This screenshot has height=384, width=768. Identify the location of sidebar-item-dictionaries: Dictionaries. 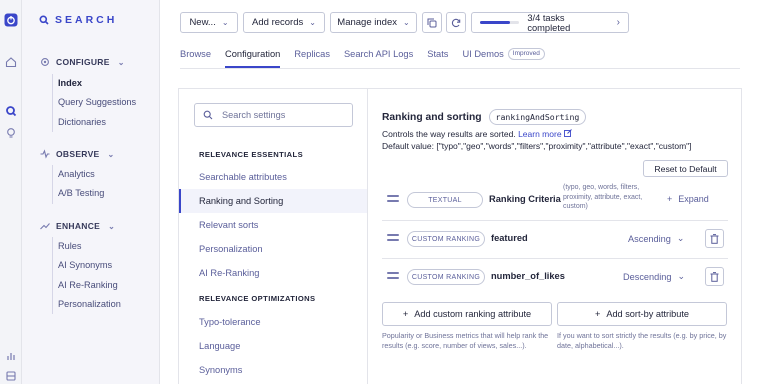
(94, 122).